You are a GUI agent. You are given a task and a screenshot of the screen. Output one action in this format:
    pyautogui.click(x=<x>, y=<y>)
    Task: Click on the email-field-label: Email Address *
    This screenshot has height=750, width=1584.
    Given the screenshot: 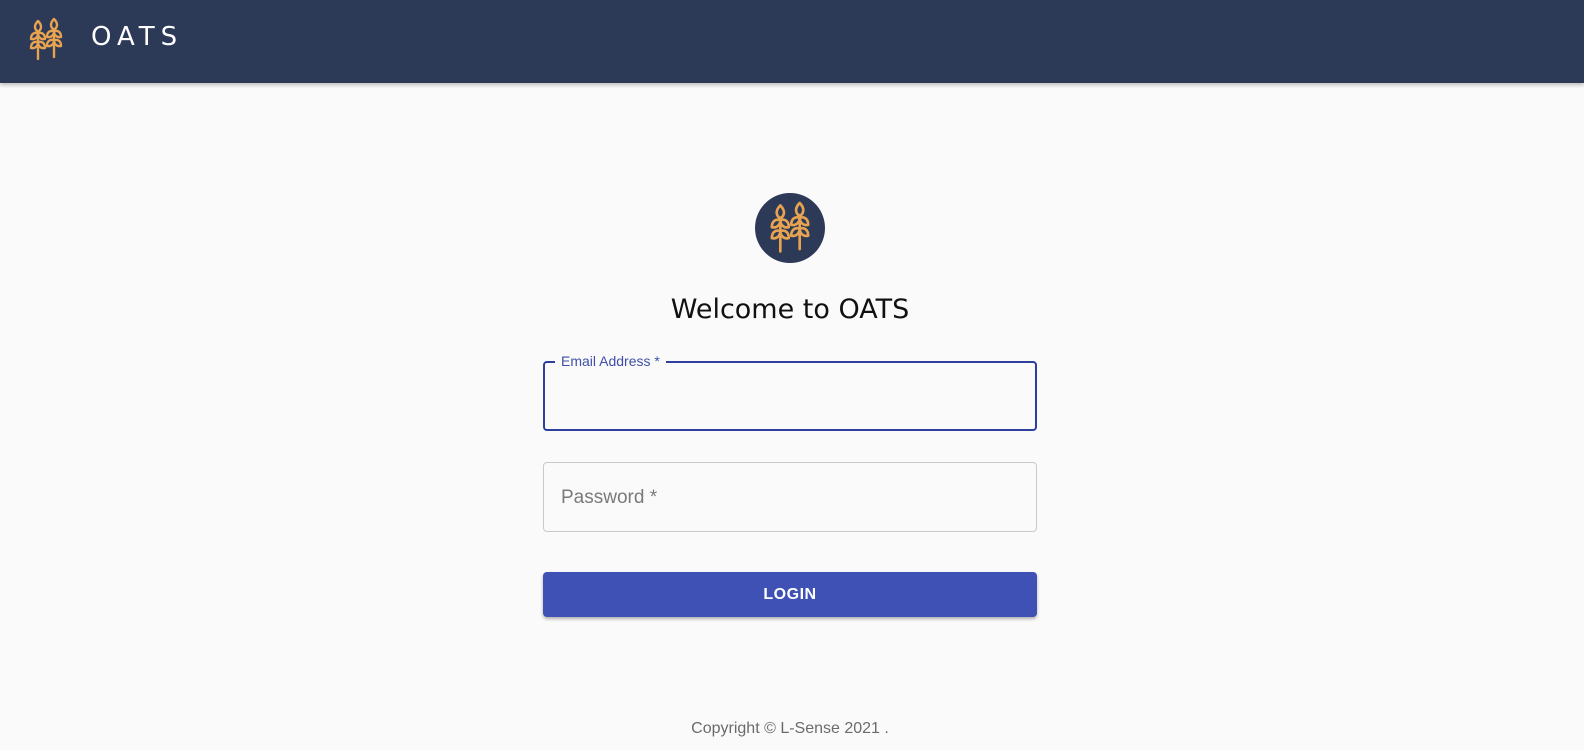 What is the action you would take?
    pyautogui.click(x=610, y=361)
    